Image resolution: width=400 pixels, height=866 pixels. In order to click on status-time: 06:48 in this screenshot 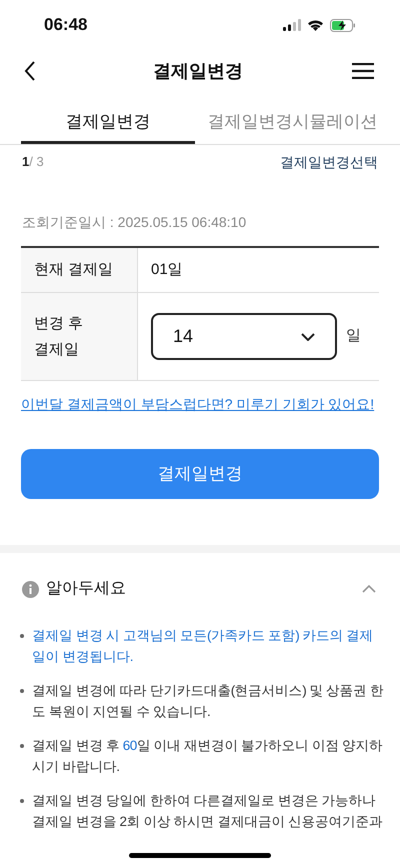, I will do `click(66, 25)`.